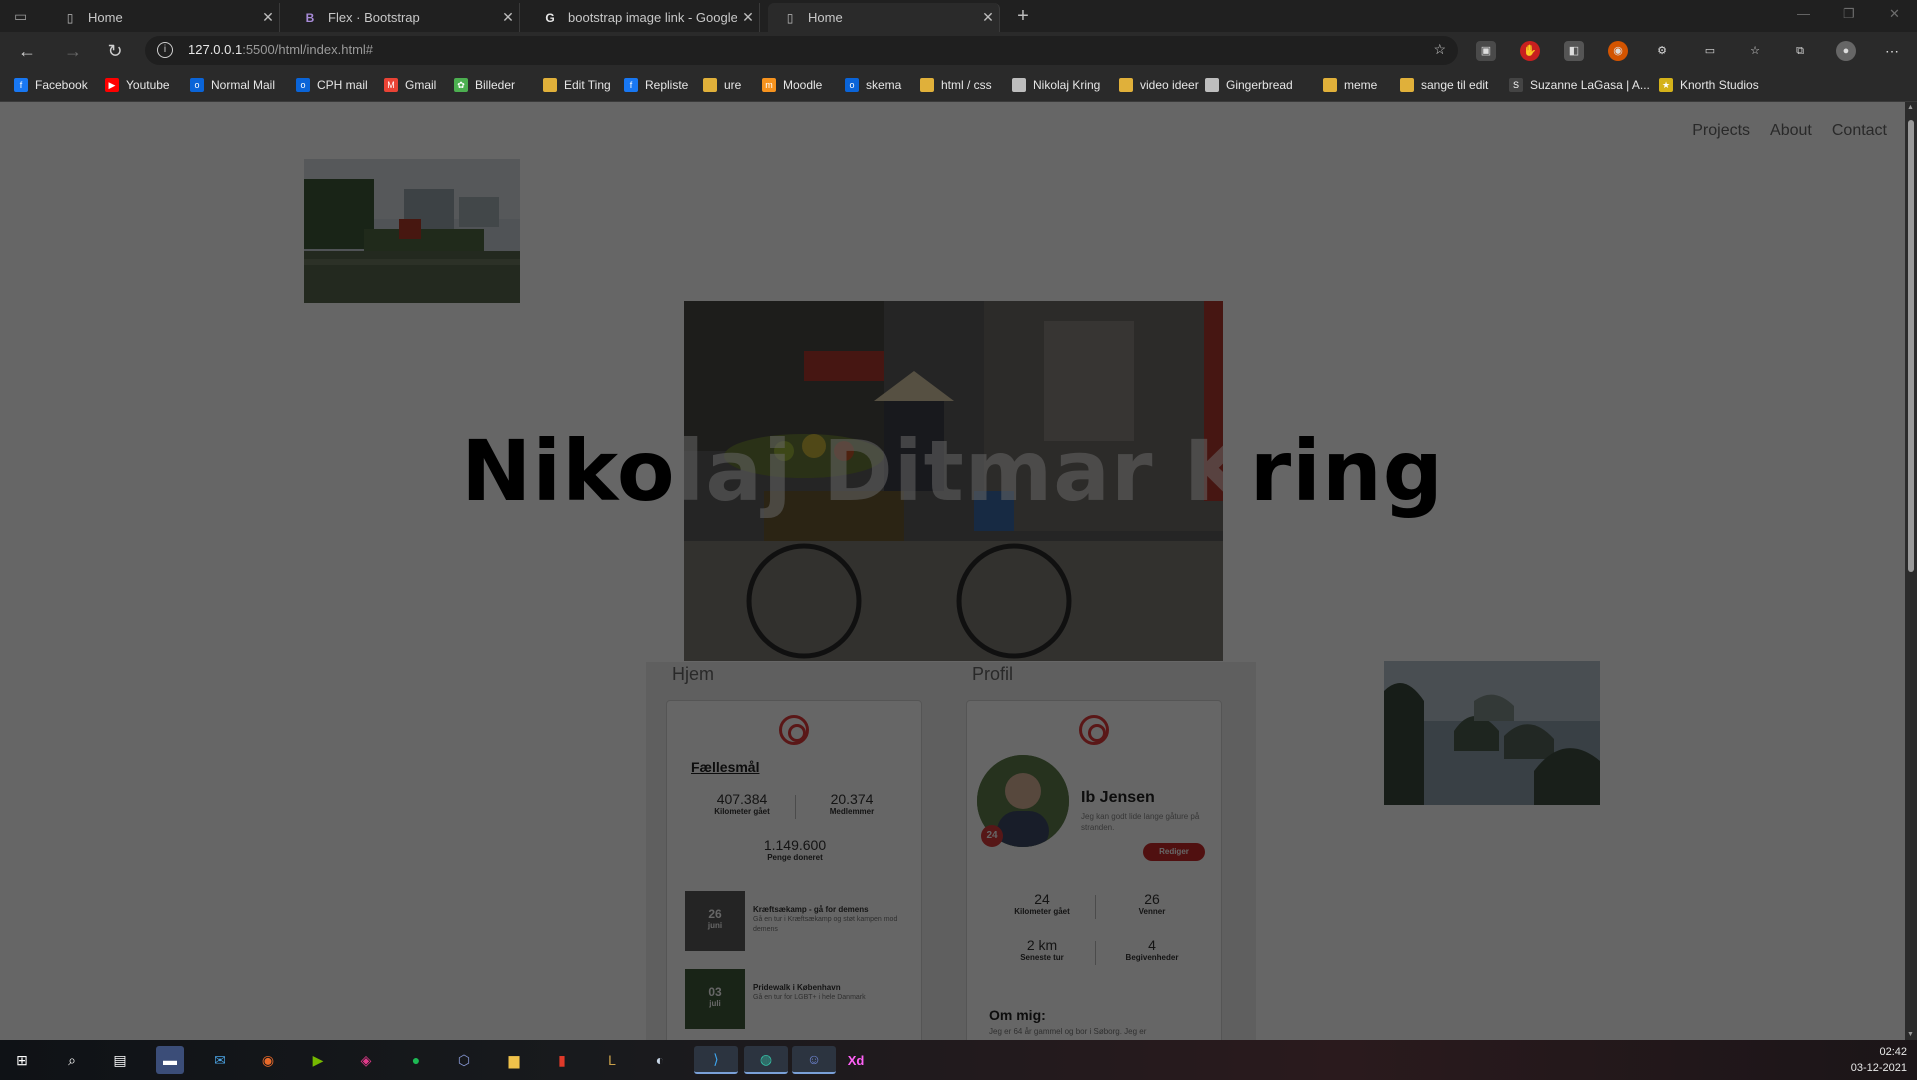 Image resolution: width=1917 pixels, height=1080 pixels. Describe the element at coordinates (137, 85) in the screenshot. I see `bookmark-1: ▶ Youtube` at that location.